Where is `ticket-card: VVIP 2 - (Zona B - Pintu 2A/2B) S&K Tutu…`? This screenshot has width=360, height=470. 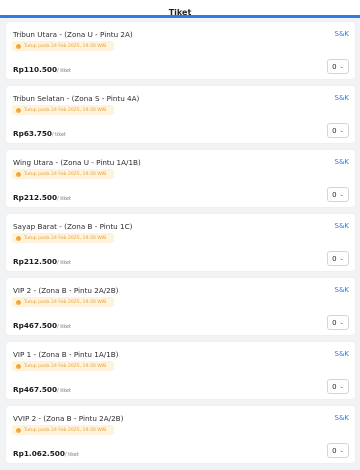 ticket-card: VVIP 2 - (Zona B - Pintu 2A/2B) S&K Tutu… is located at coordinates (180, 434).